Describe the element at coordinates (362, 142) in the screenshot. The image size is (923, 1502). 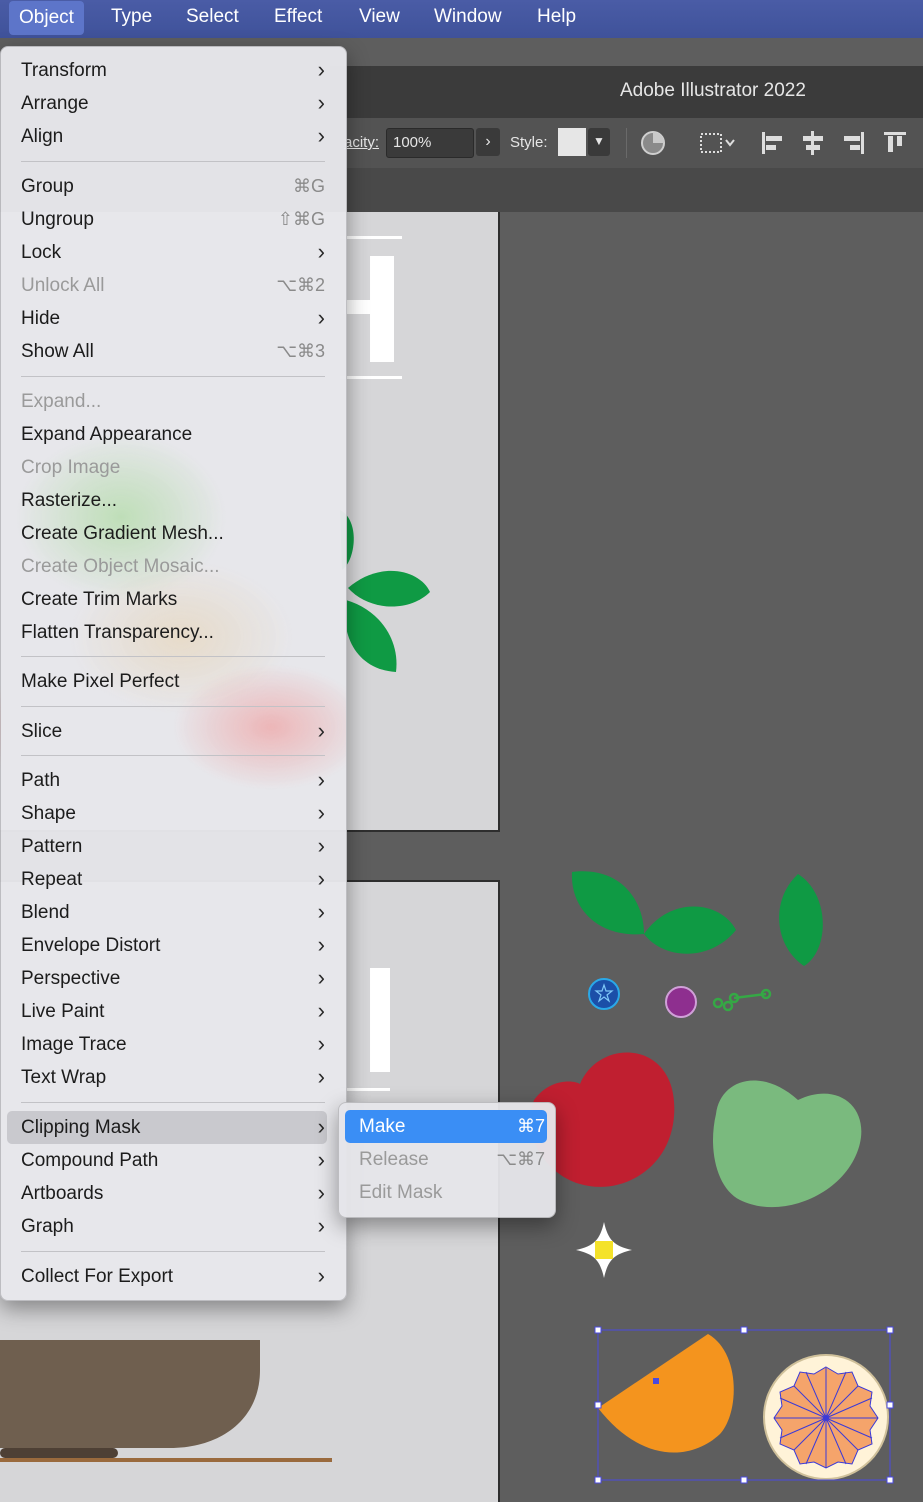
I see `opacity-label: acity:` at that location.